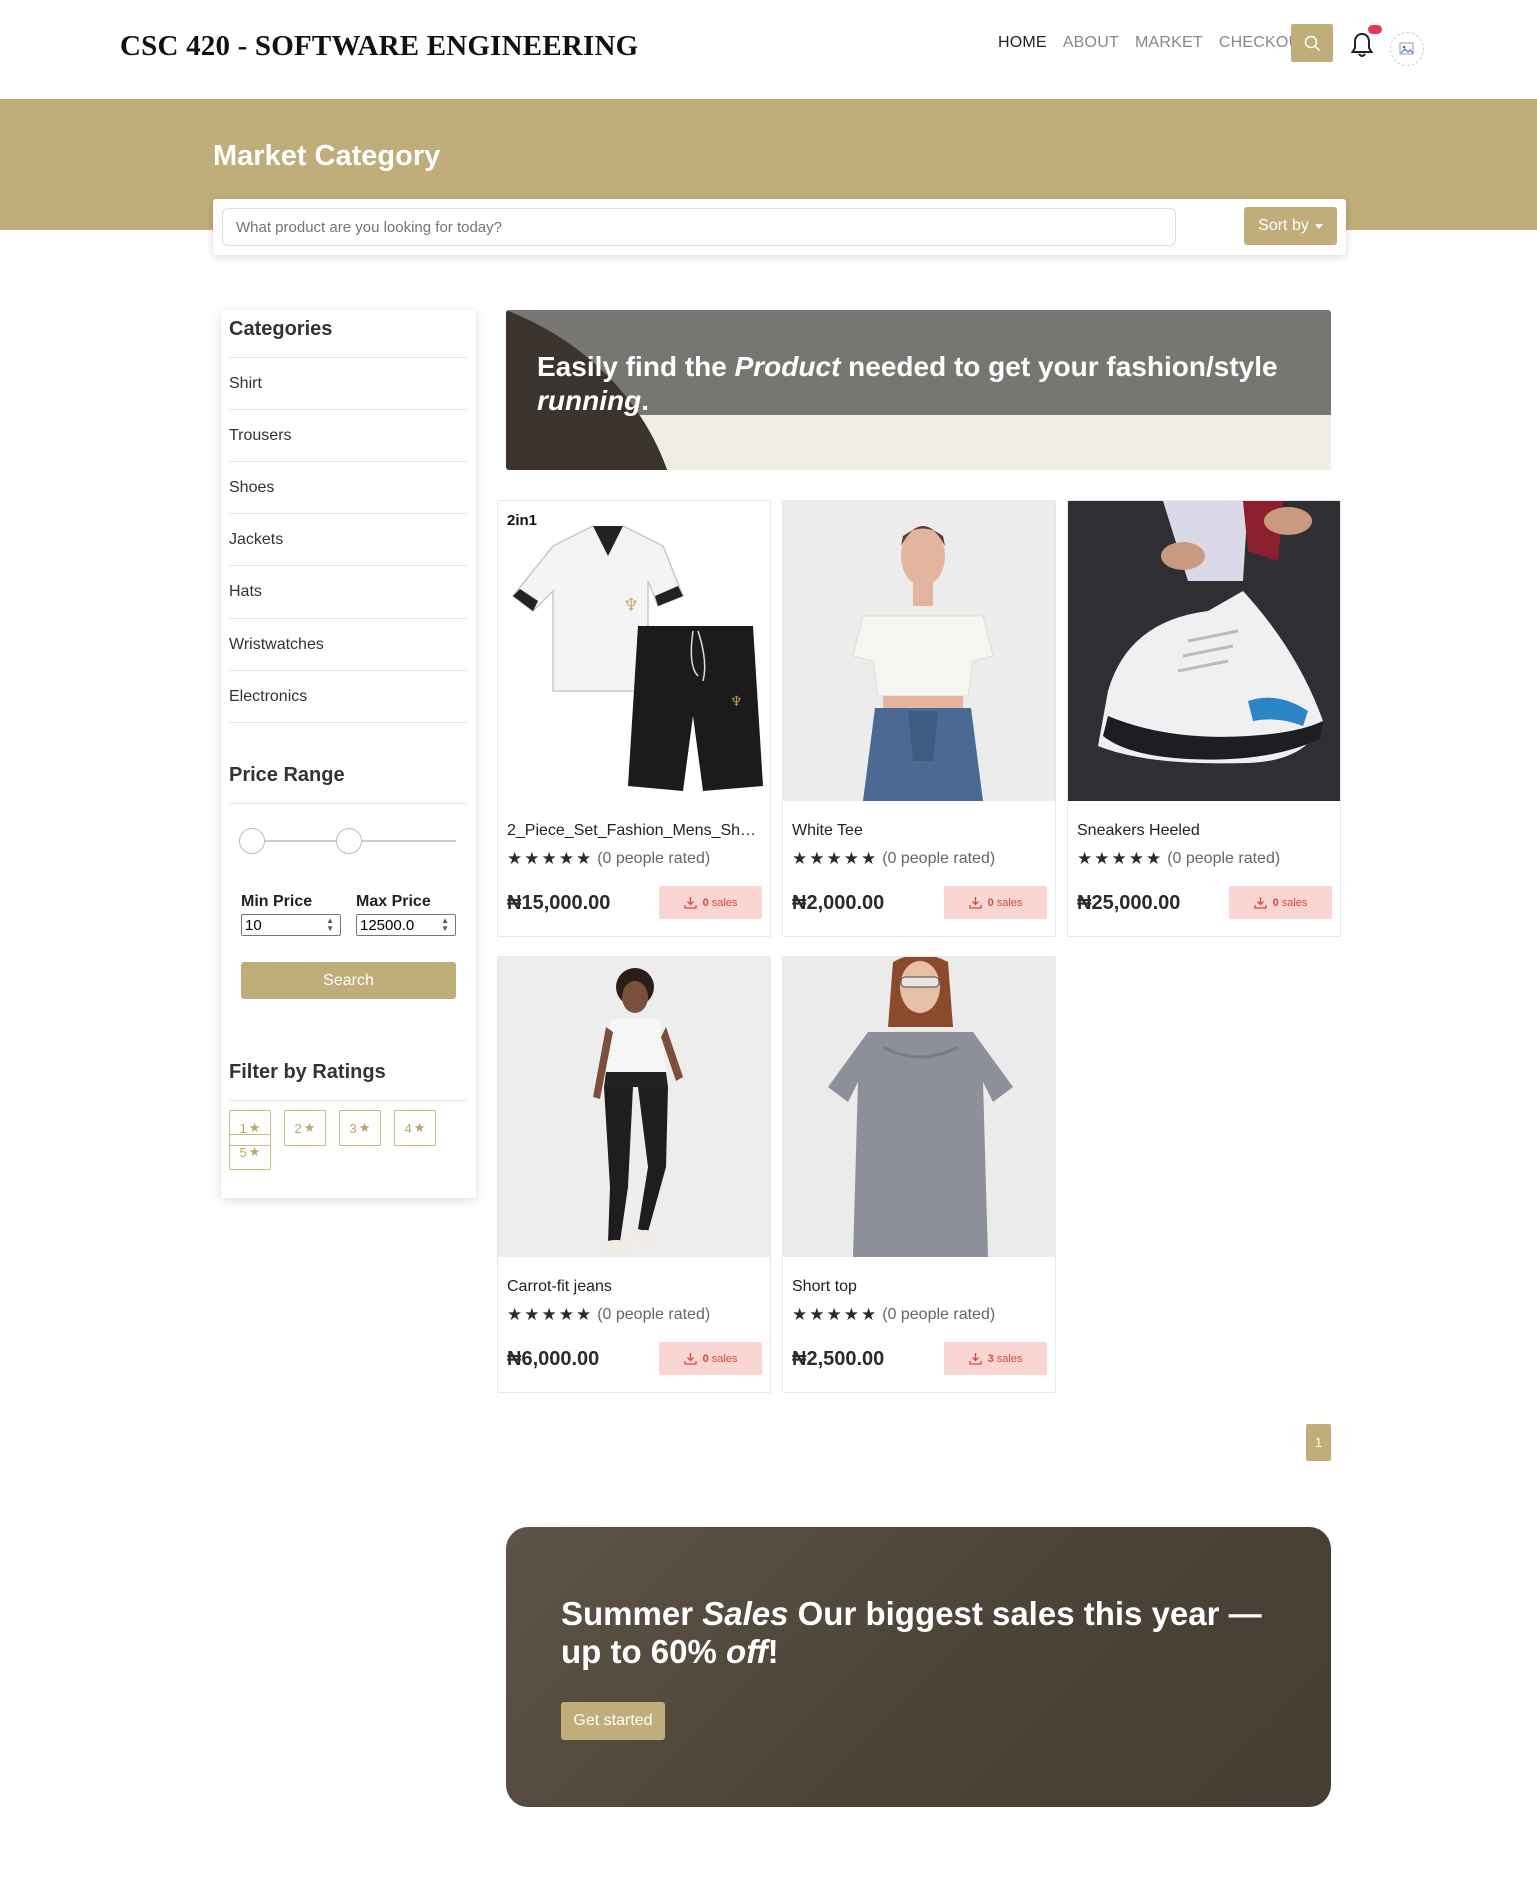 This screenshot has width=1537, height=1886. I want to click on nav-home: HOME, so click(1022, 43).